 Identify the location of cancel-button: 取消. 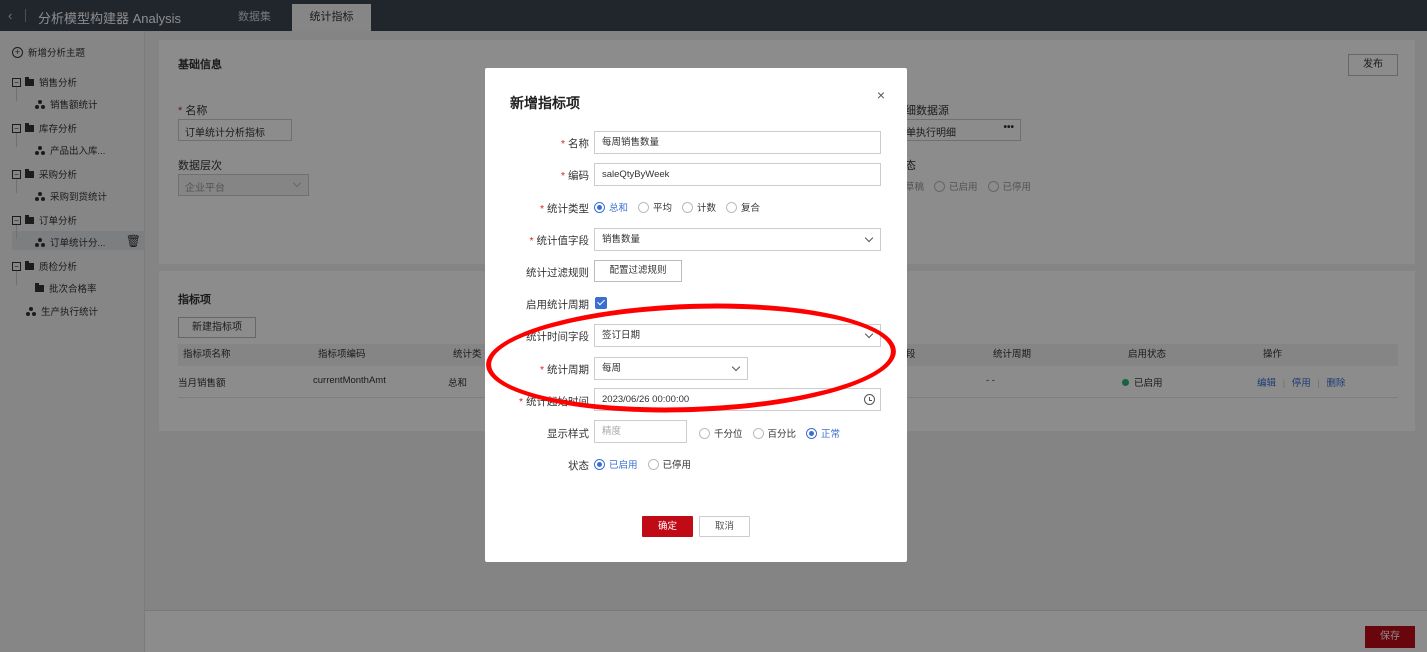
(724, 526).